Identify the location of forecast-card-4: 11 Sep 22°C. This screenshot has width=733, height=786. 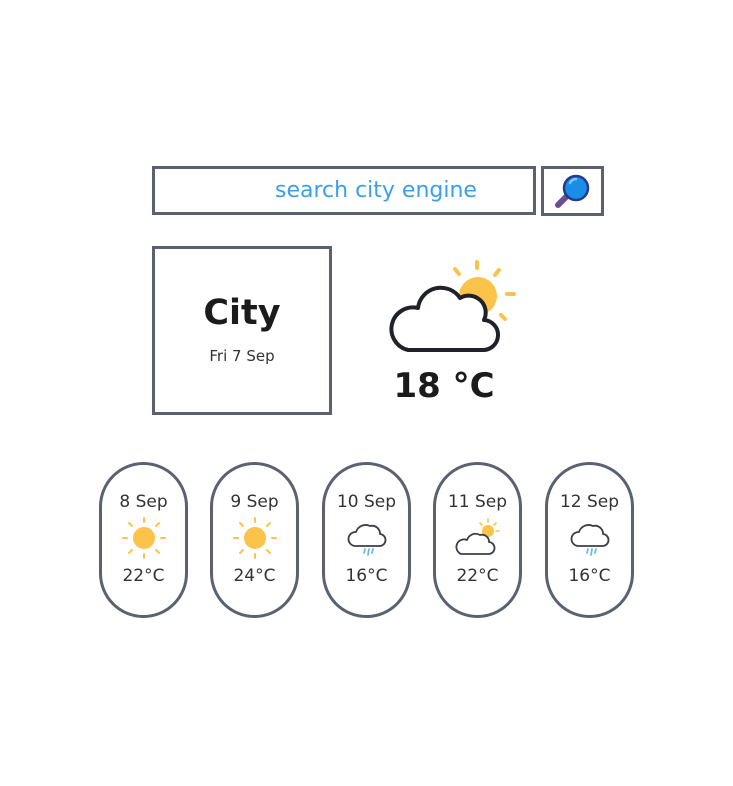
(477, 540).